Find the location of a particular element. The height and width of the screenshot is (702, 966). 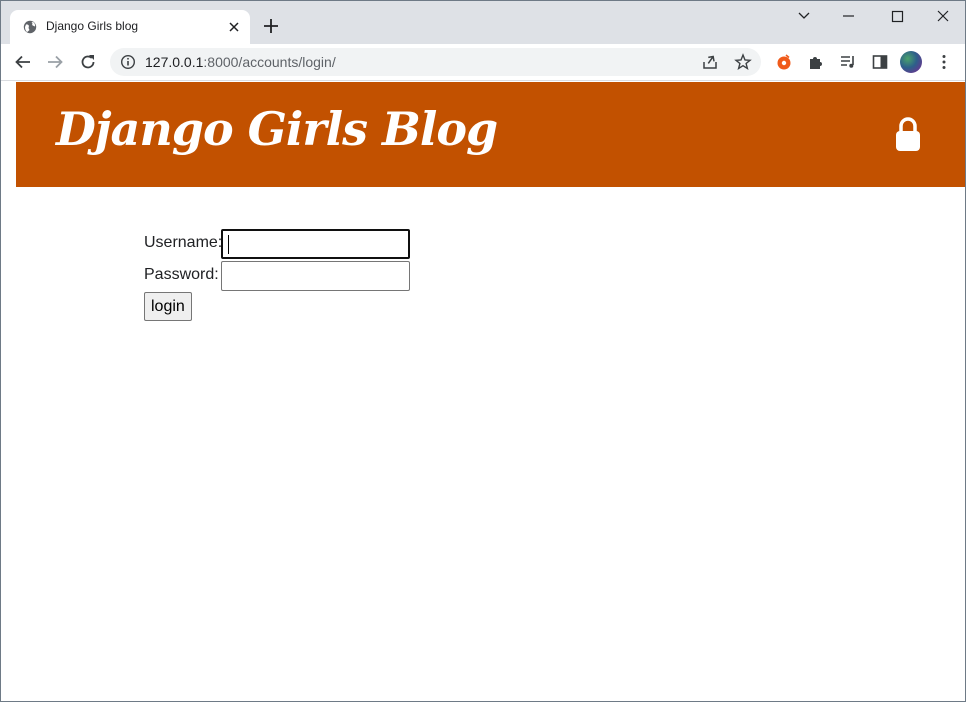

star-icon is located at coordinates (743, 62).